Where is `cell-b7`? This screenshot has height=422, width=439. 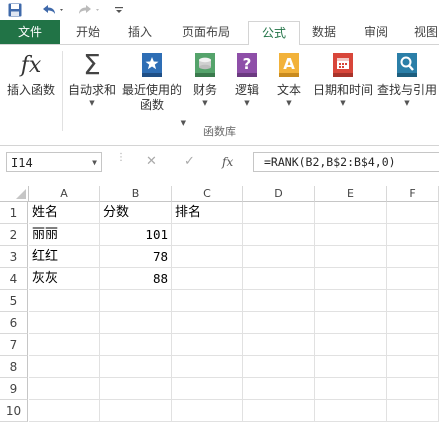 cell-b7 is located at coordinates (136, 345).